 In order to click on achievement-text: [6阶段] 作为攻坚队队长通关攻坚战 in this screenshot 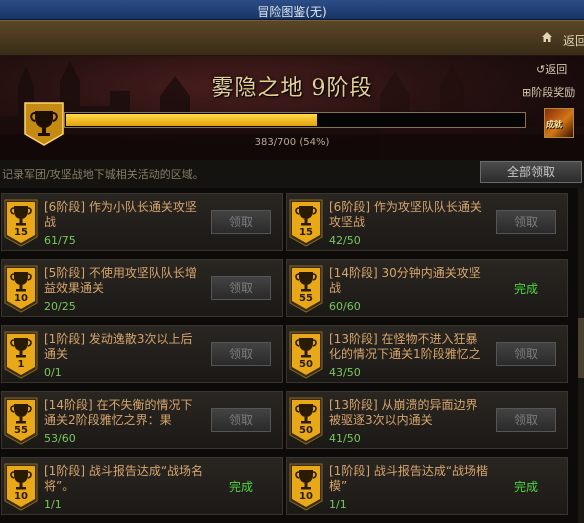, I will do `click(405, 214)`.